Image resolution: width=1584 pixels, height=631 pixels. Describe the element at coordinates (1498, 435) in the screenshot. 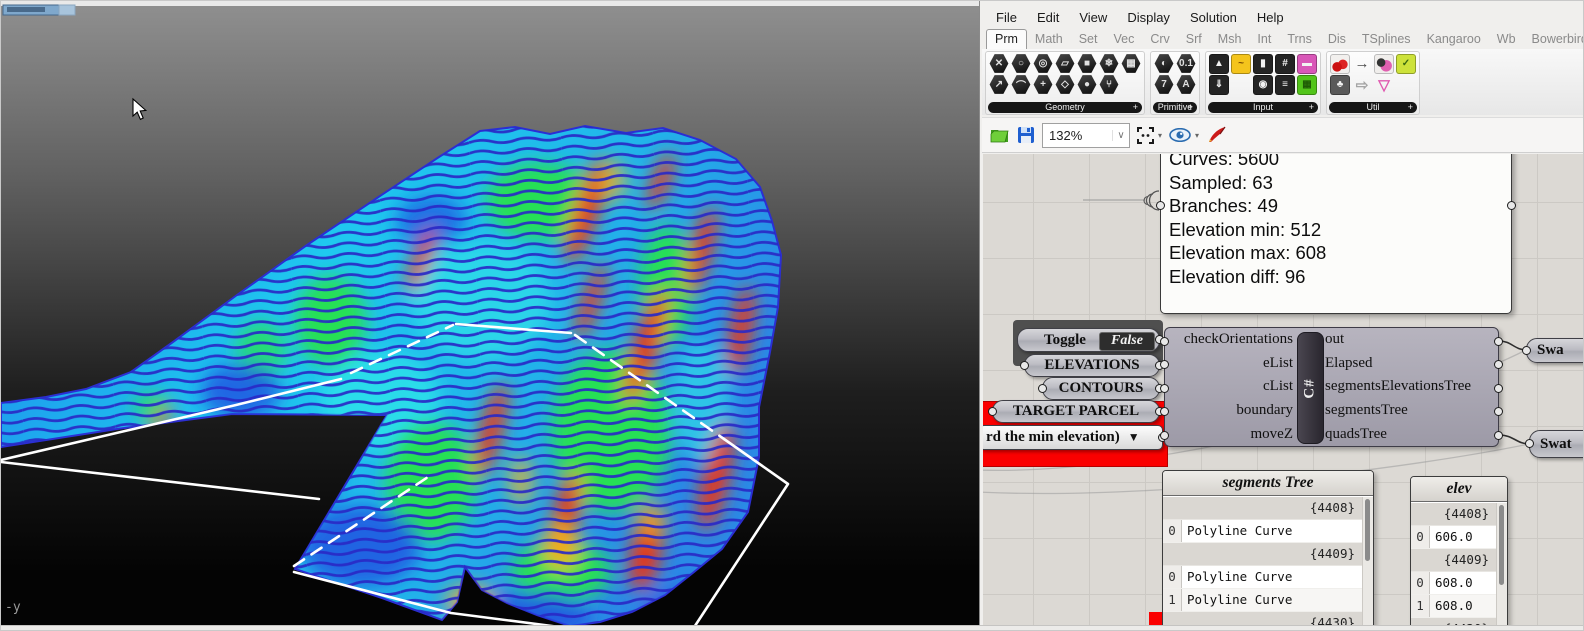

I see `output-port-quadsTree` at that location.